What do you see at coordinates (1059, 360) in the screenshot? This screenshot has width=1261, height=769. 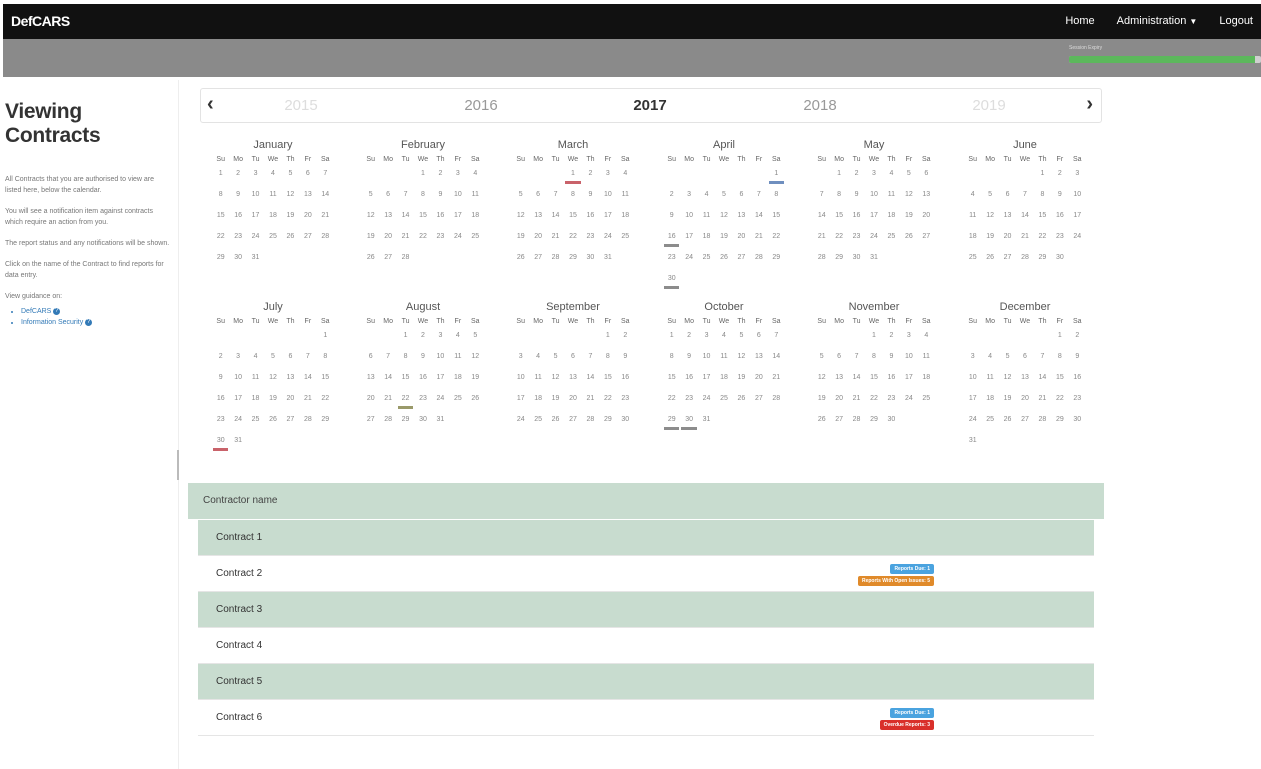 I see `calendar-day: 8` at bounding box center [1059, 360].